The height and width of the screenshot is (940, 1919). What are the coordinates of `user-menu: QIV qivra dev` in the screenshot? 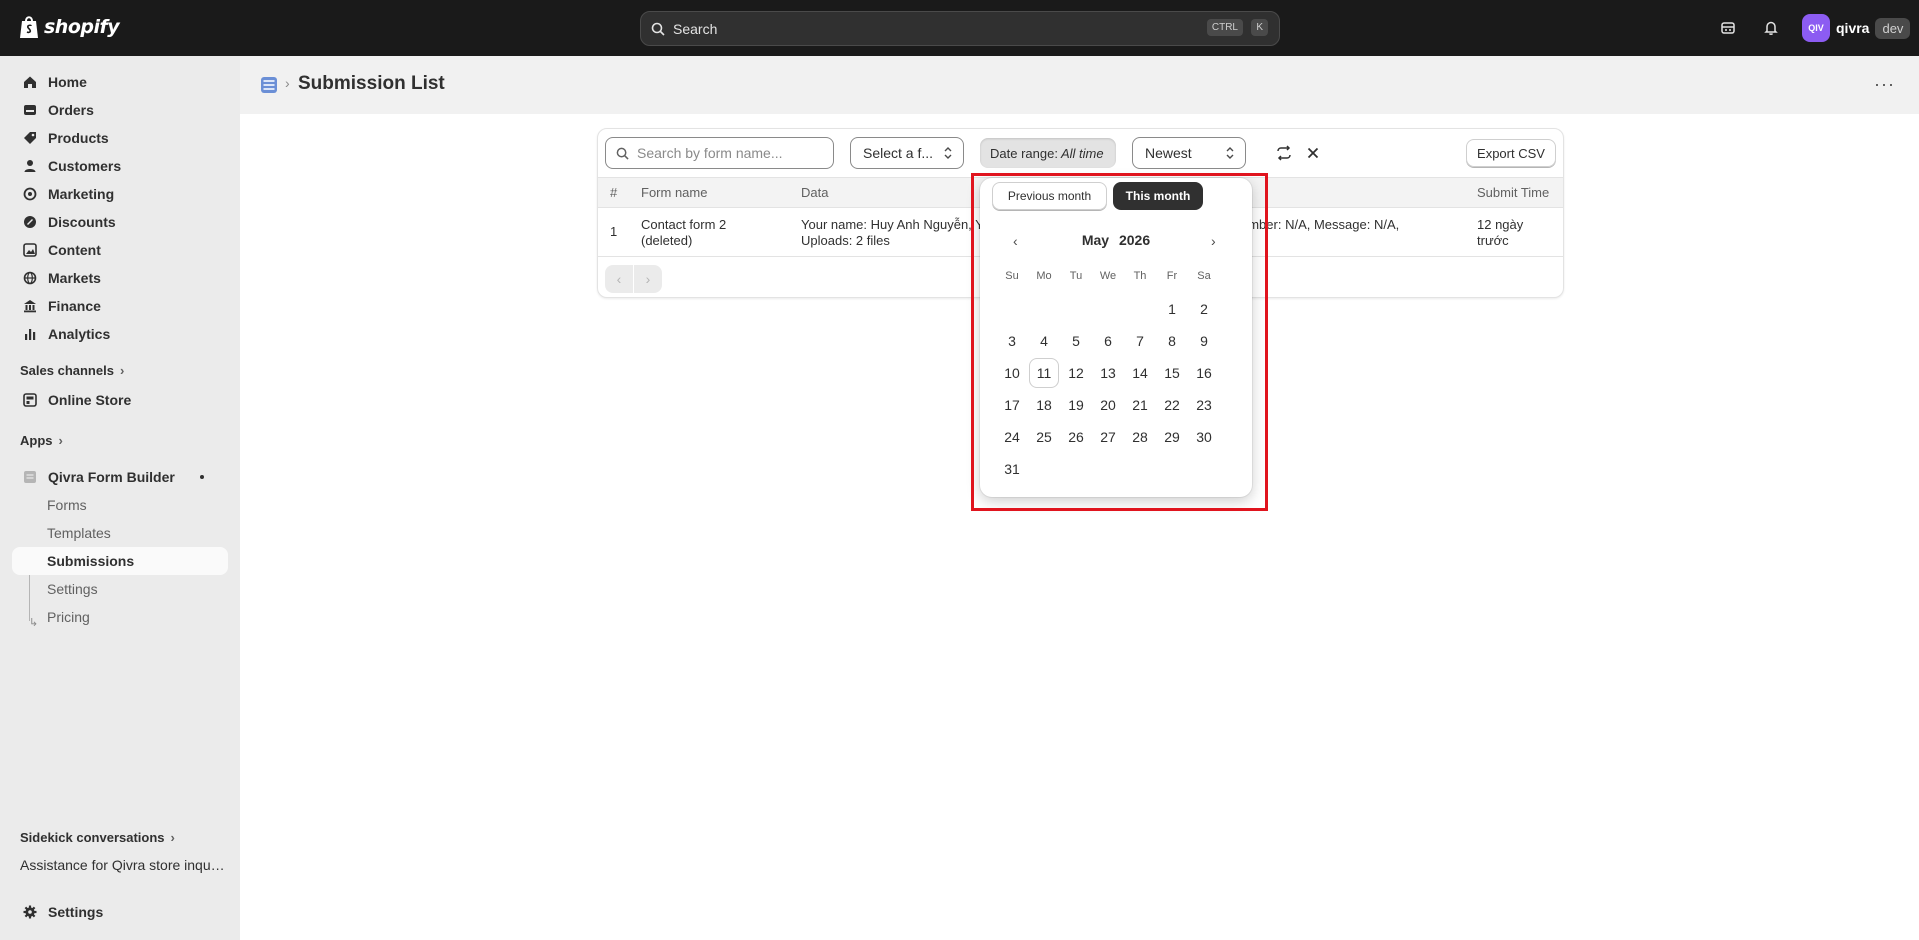 It's located at (1856, 28).